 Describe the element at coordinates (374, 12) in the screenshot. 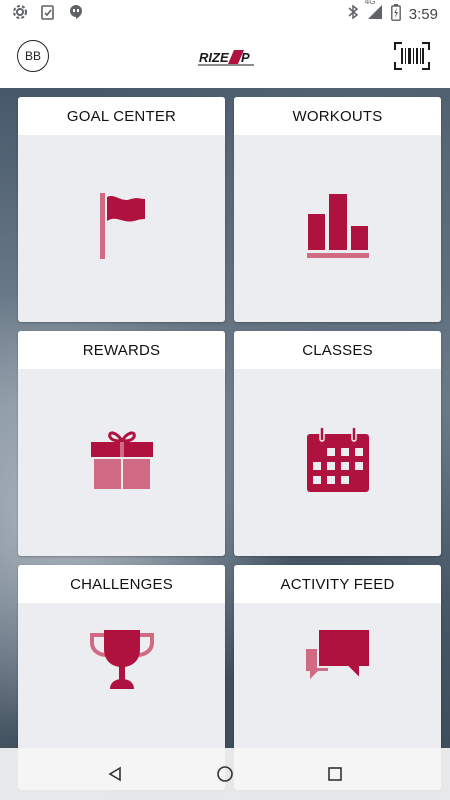

I see `signal-icon: 4G` at that location.